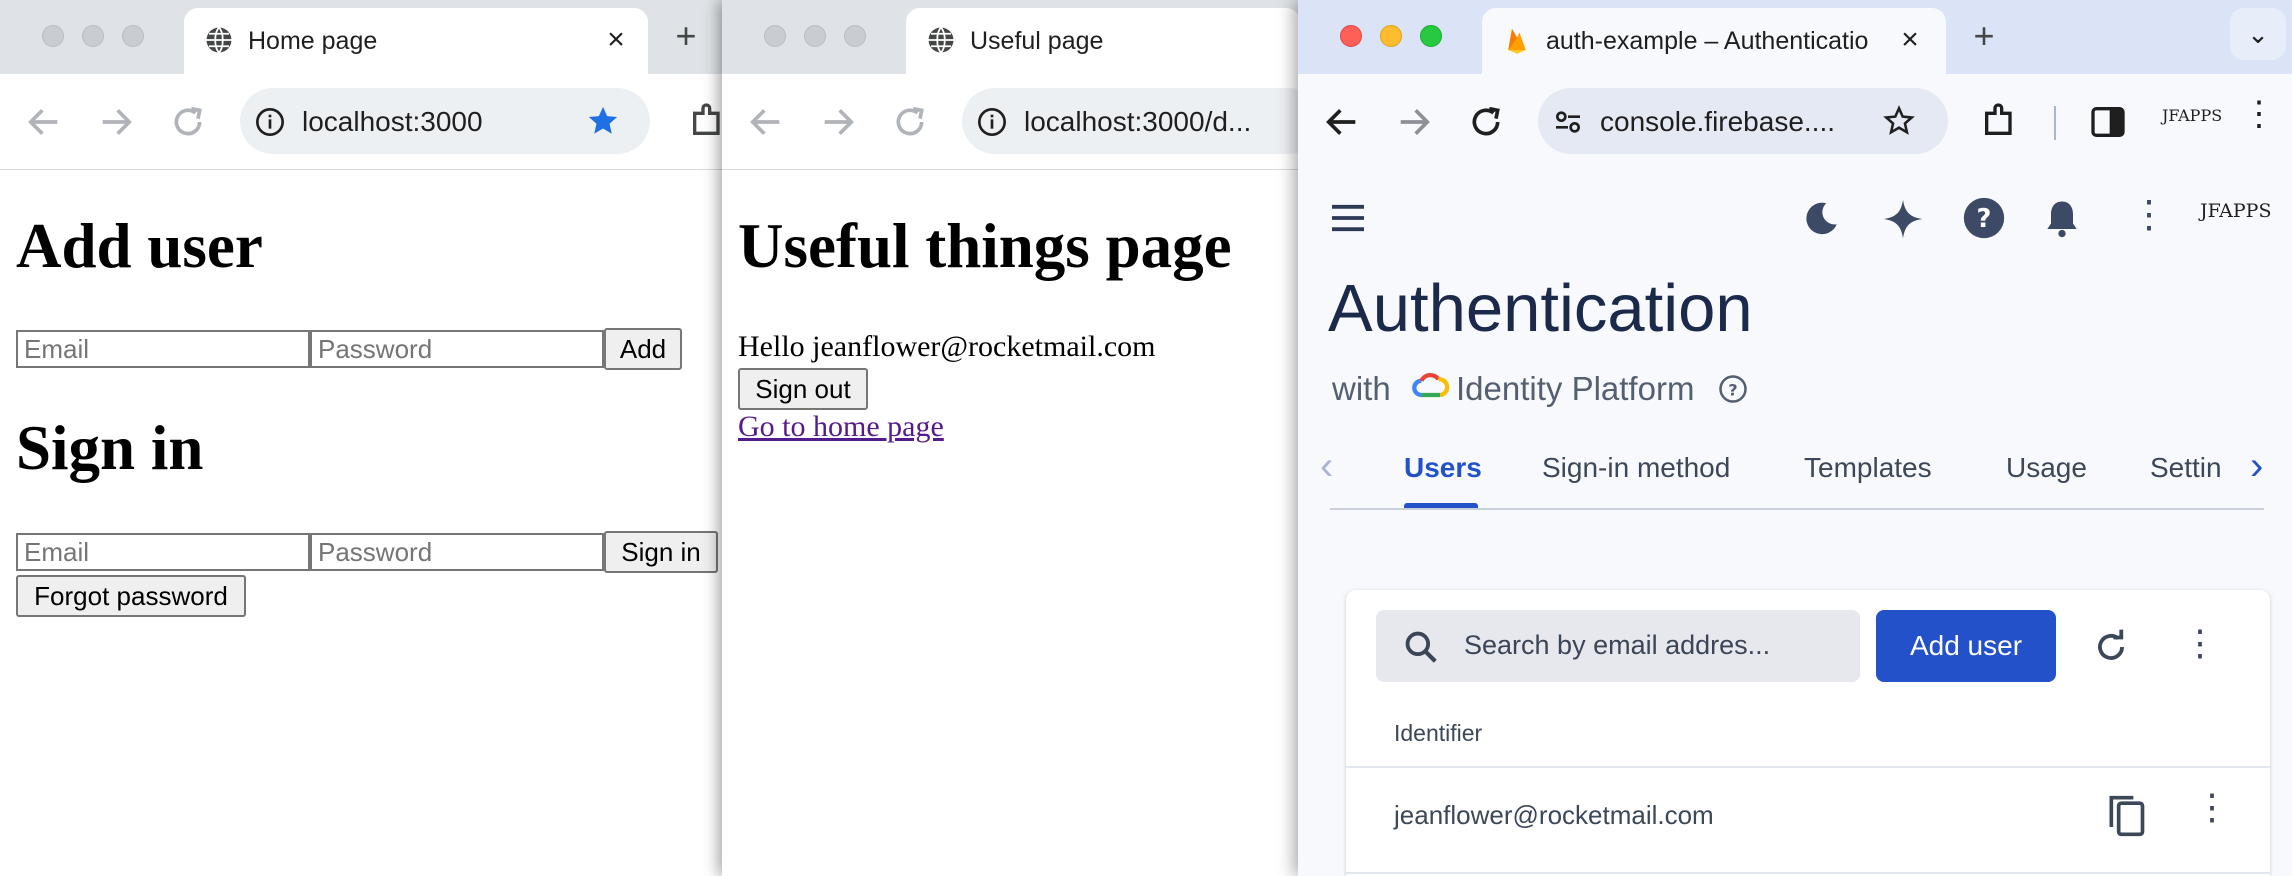  I want to click on card-more-options-icon: ⋮, so click(2200, 643).